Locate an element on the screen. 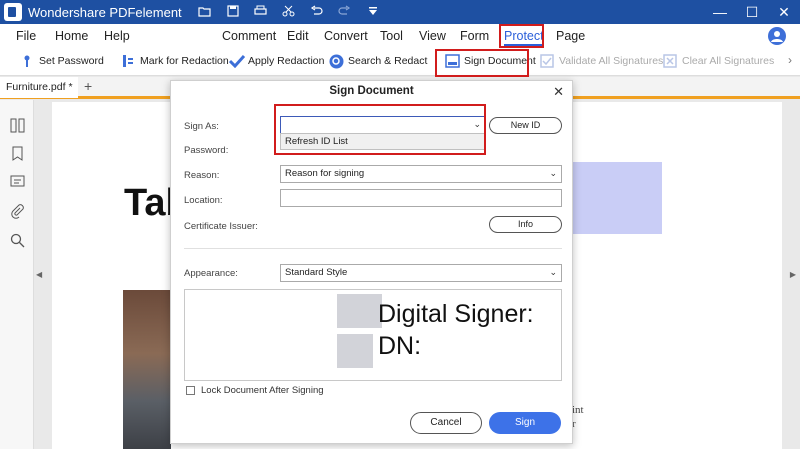  refresh-id-list-label: Refresh ID List is located at coordinates (316, 141).